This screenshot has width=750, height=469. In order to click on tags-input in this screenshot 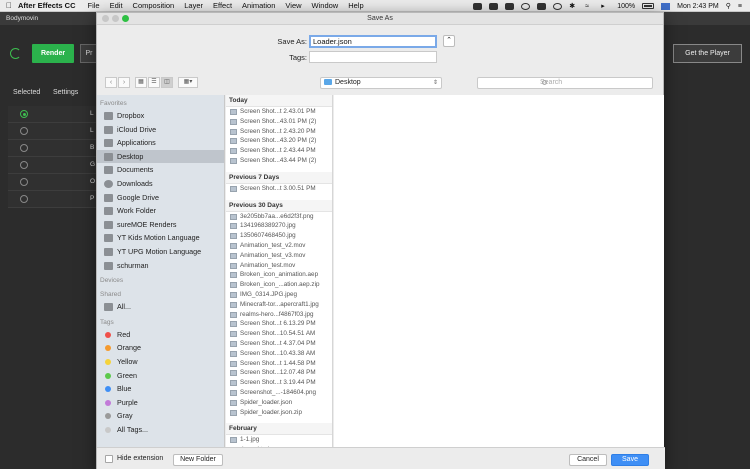, I will do `click(373, 57)`.